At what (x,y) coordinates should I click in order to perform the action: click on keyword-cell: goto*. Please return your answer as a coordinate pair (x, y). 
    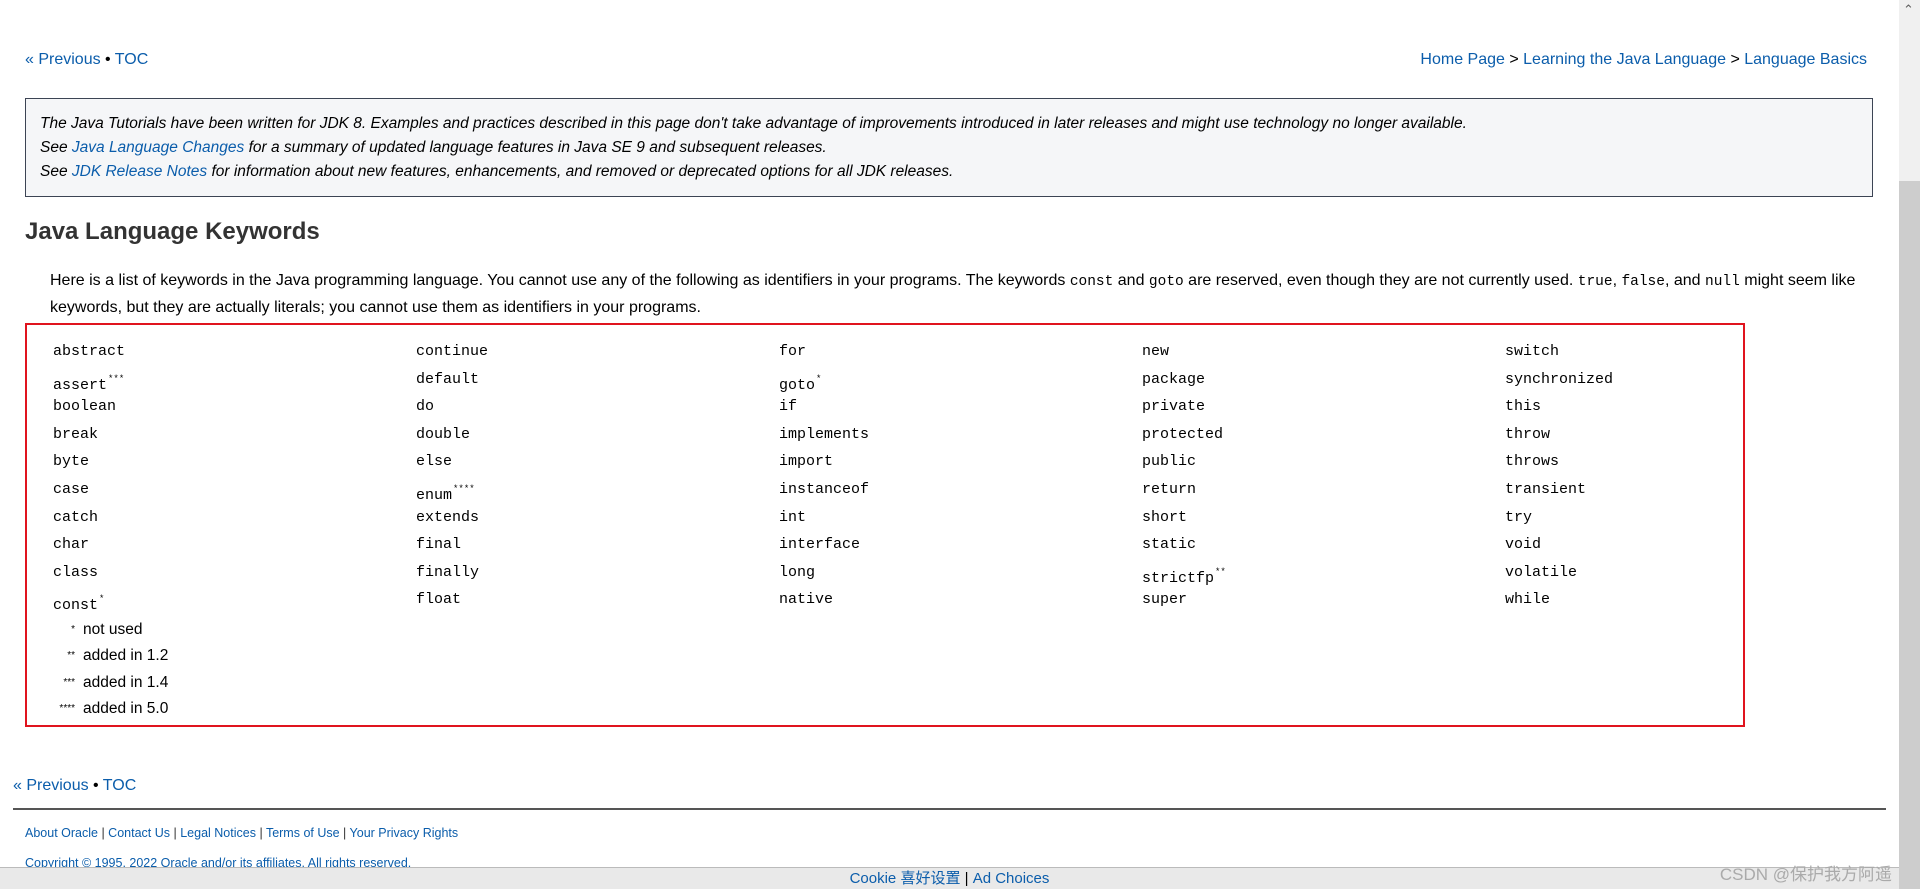
    Looking at the image, I should click on (800, 383).